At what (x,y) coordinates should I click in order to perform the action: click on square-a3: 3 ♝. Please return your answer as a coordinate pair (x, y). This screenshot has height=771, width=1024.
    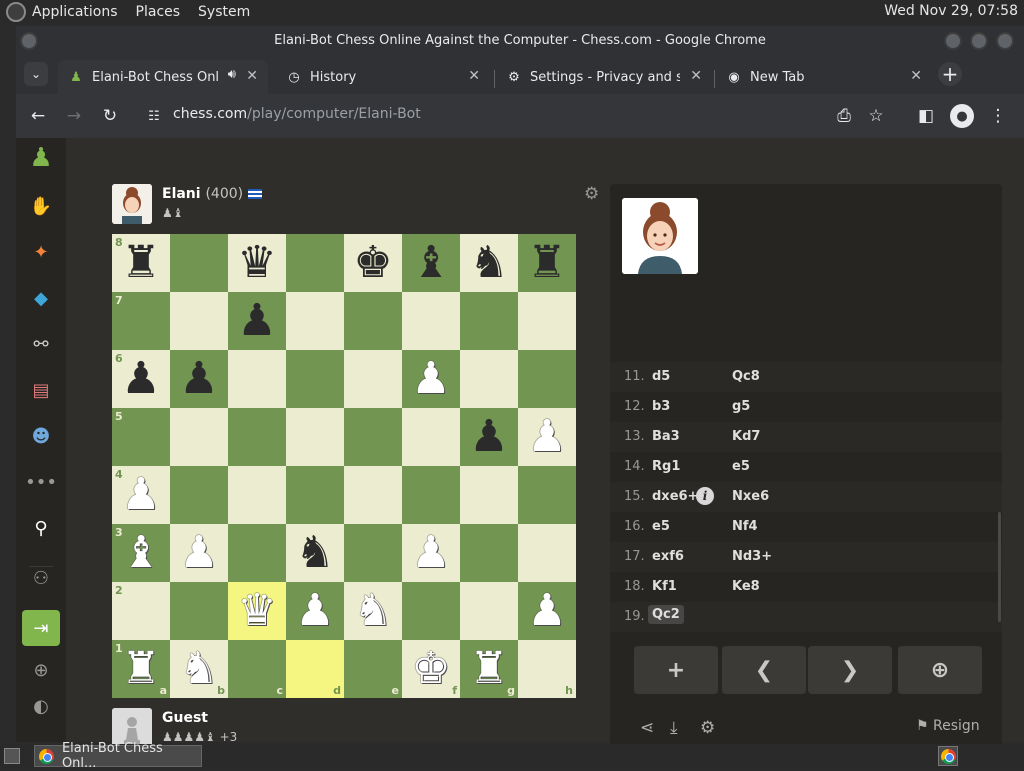
    Looking at the image, I should click on (141, 553).